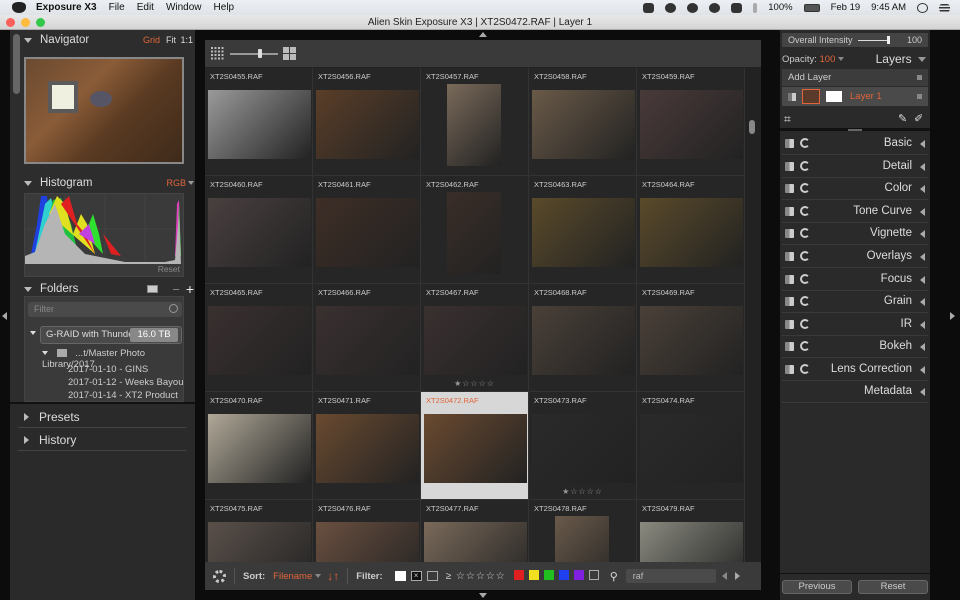  What do you see at coordinates (483, 595) in the screenshot?
I see `collapse-bottom-icon` at bounding box center [483, 595].